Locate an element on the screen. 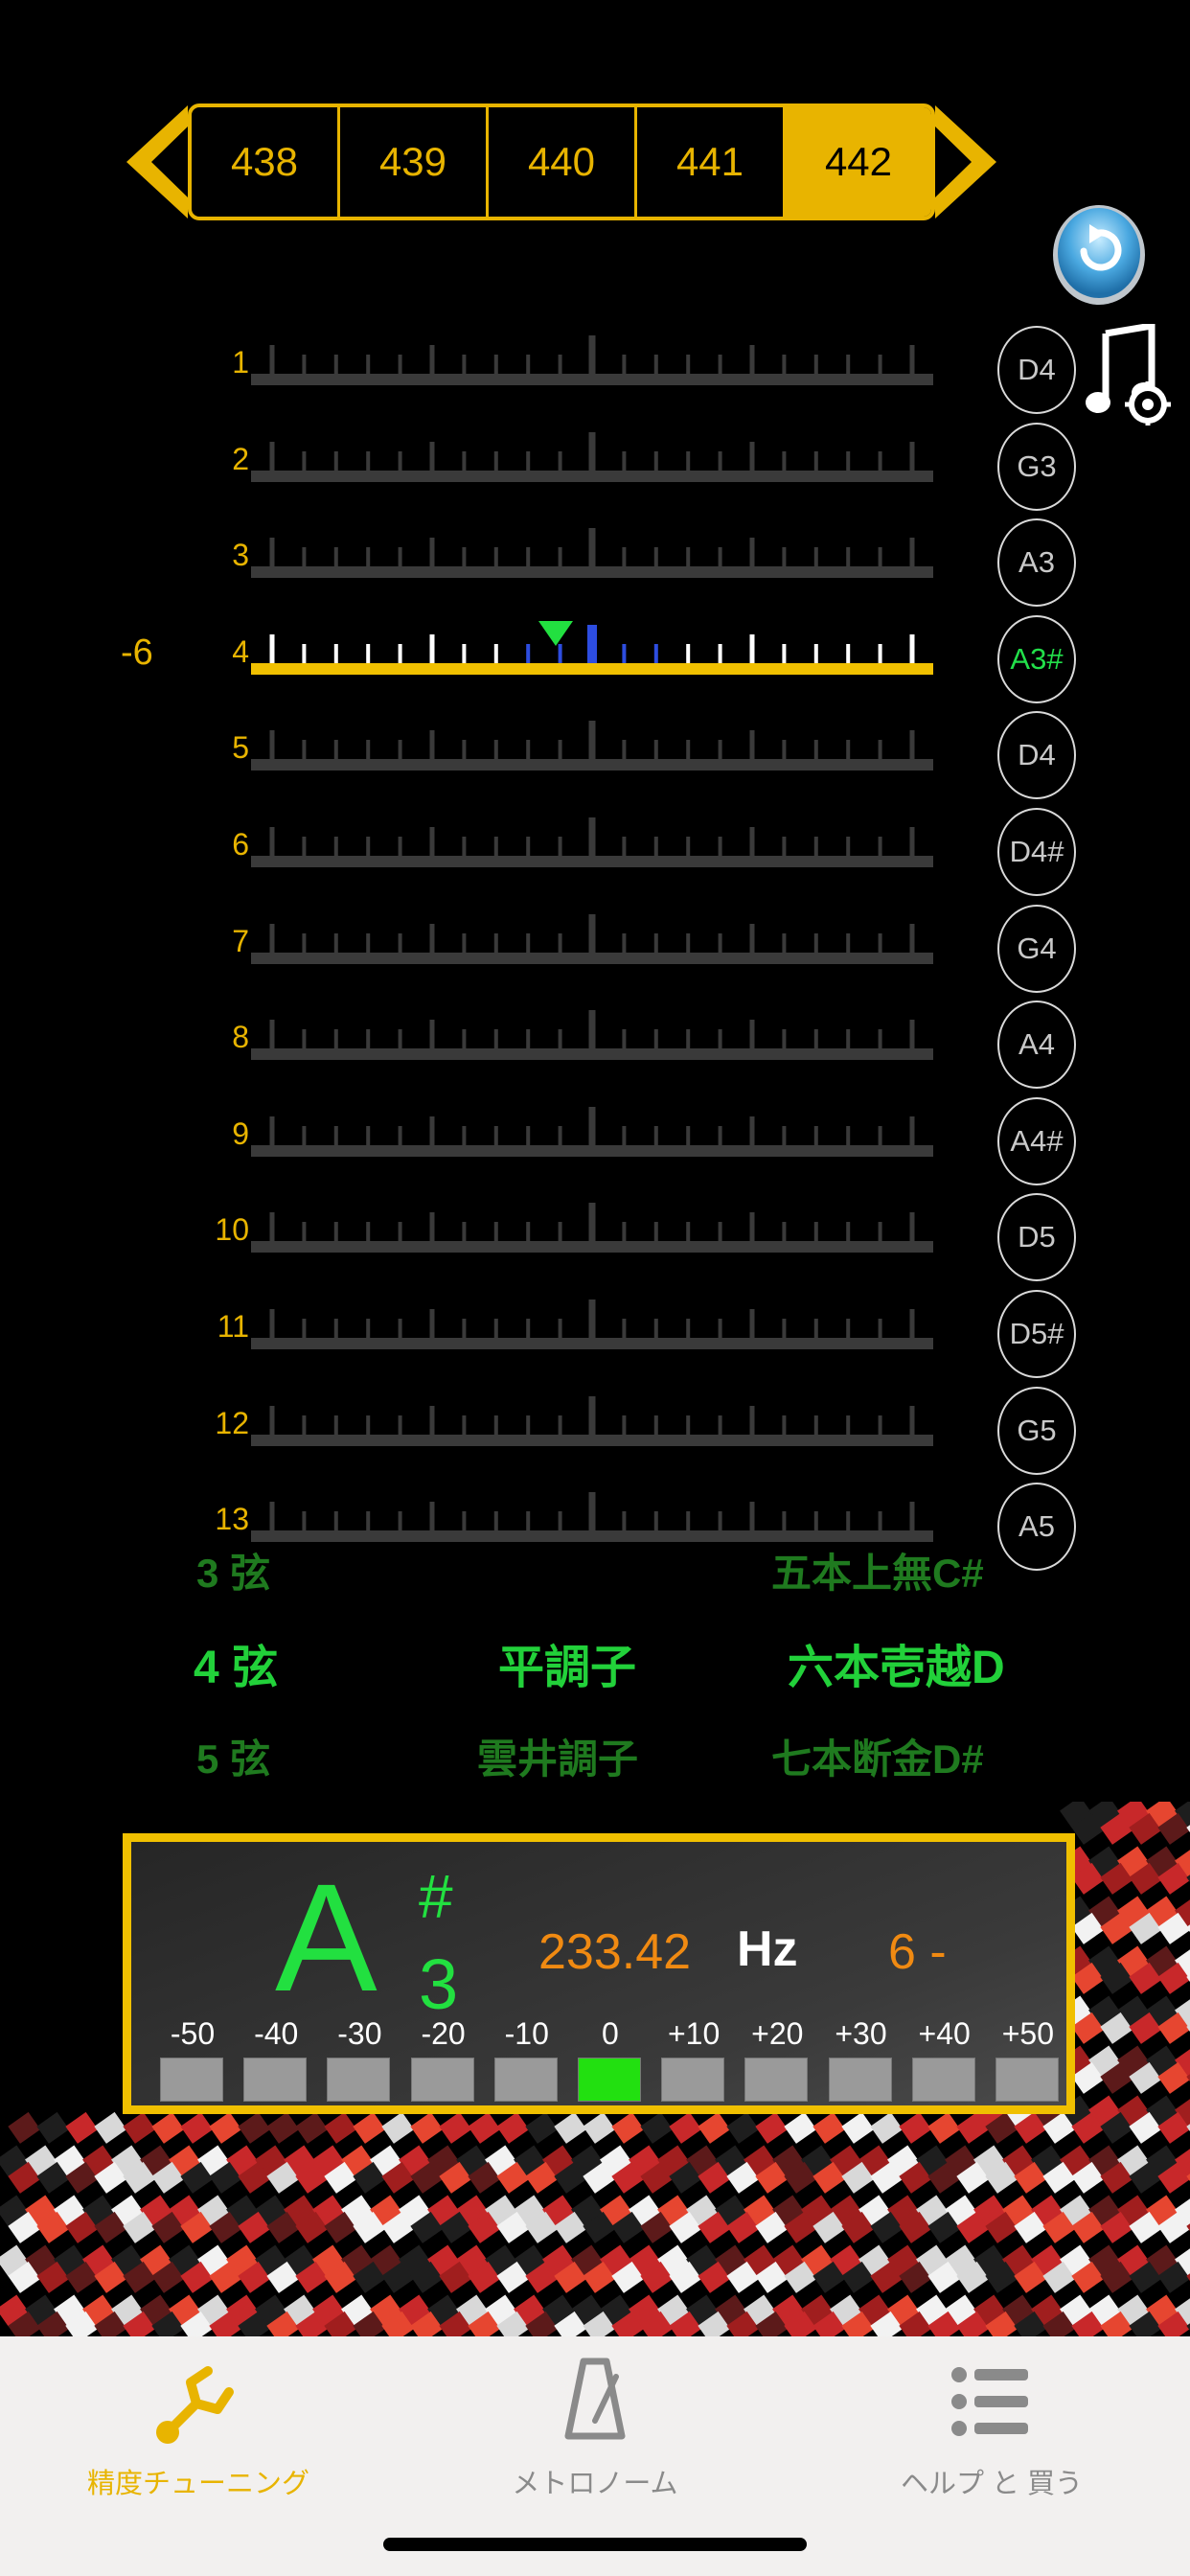  cent-label: -10 is located at coordinates (527, 2034).